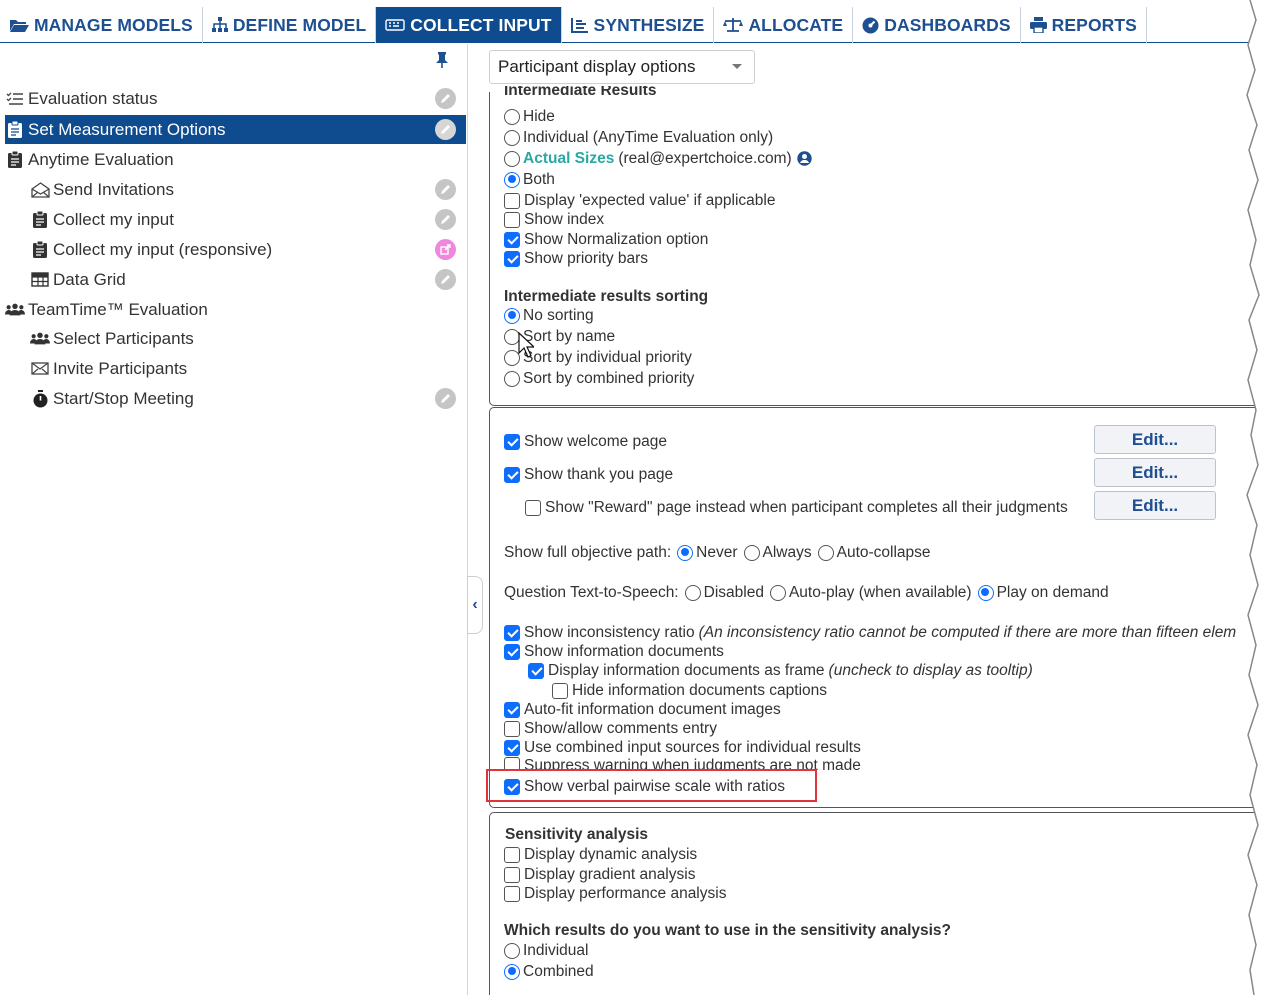 The image size is (1266, 995). What do you see at coordinates (874, 553) in the screenshot?
I see `radio-auto-collapse: Auto-collapse` at bounding box center [874, 553].